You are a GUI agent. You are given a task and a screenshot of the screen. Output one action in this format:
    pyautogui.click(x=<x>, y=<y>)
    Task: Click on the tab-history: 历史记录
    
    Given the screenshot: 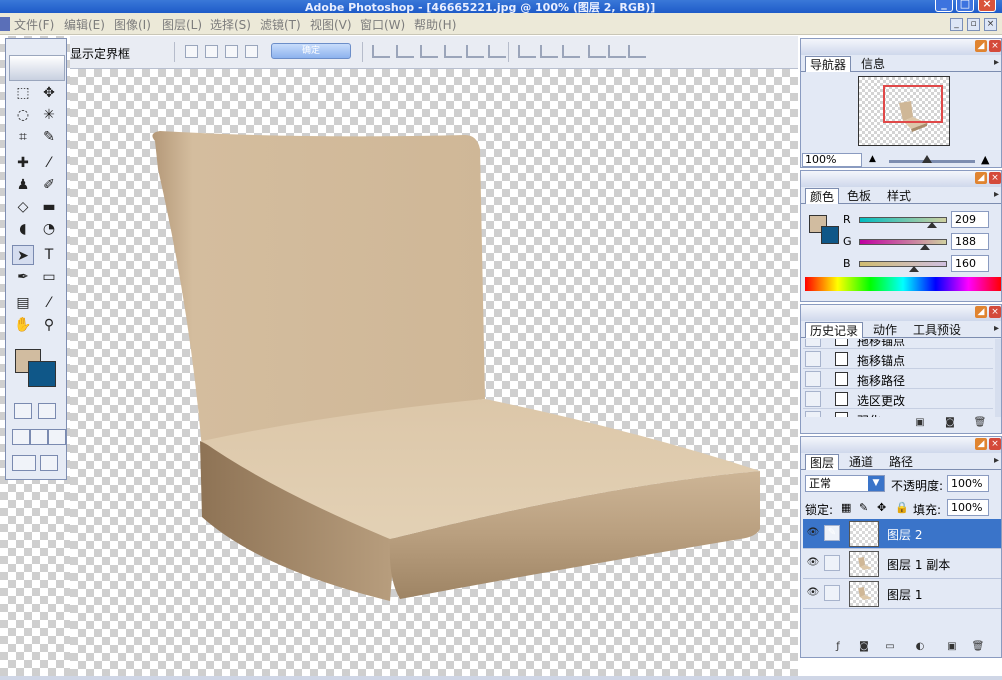 What is the action you would take?
    pyautogui.click(x=834, y=330)
    